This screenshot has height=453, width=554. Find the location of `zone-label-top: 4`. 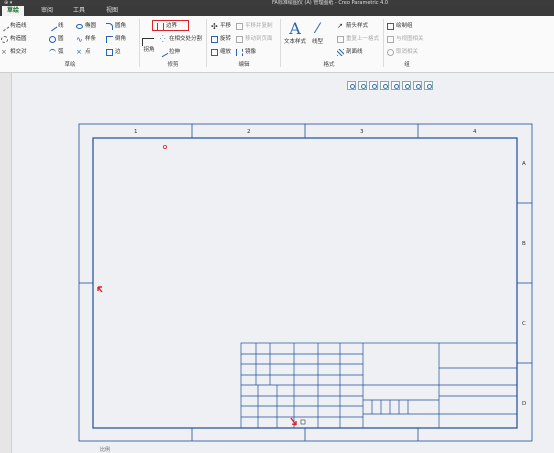

zone-label-top: 4 is located at coordinates (475, 132).